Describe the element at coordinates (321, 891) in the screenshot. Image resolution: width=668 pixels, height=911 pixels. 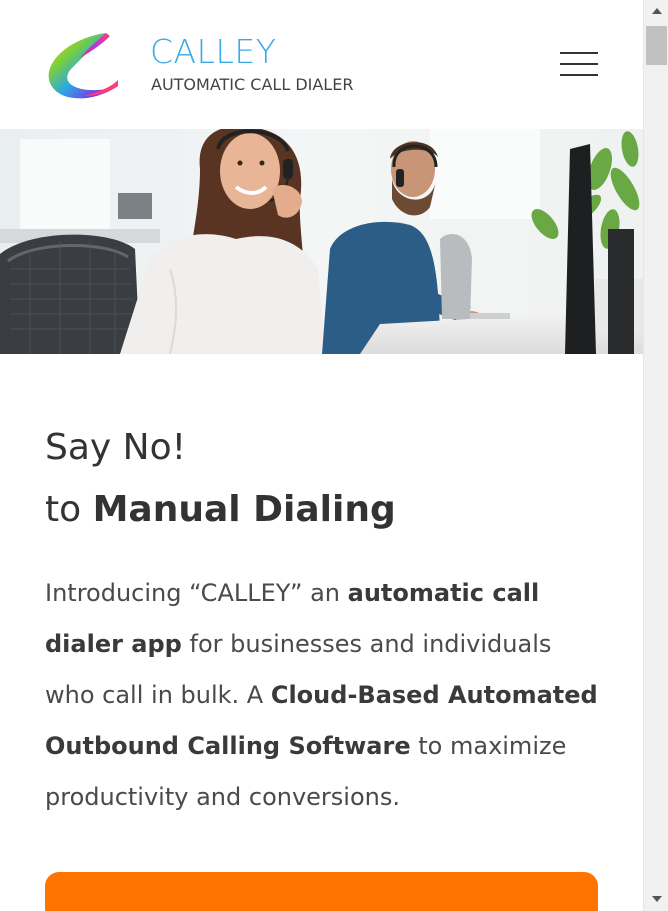
I see `cta-button` at that location.